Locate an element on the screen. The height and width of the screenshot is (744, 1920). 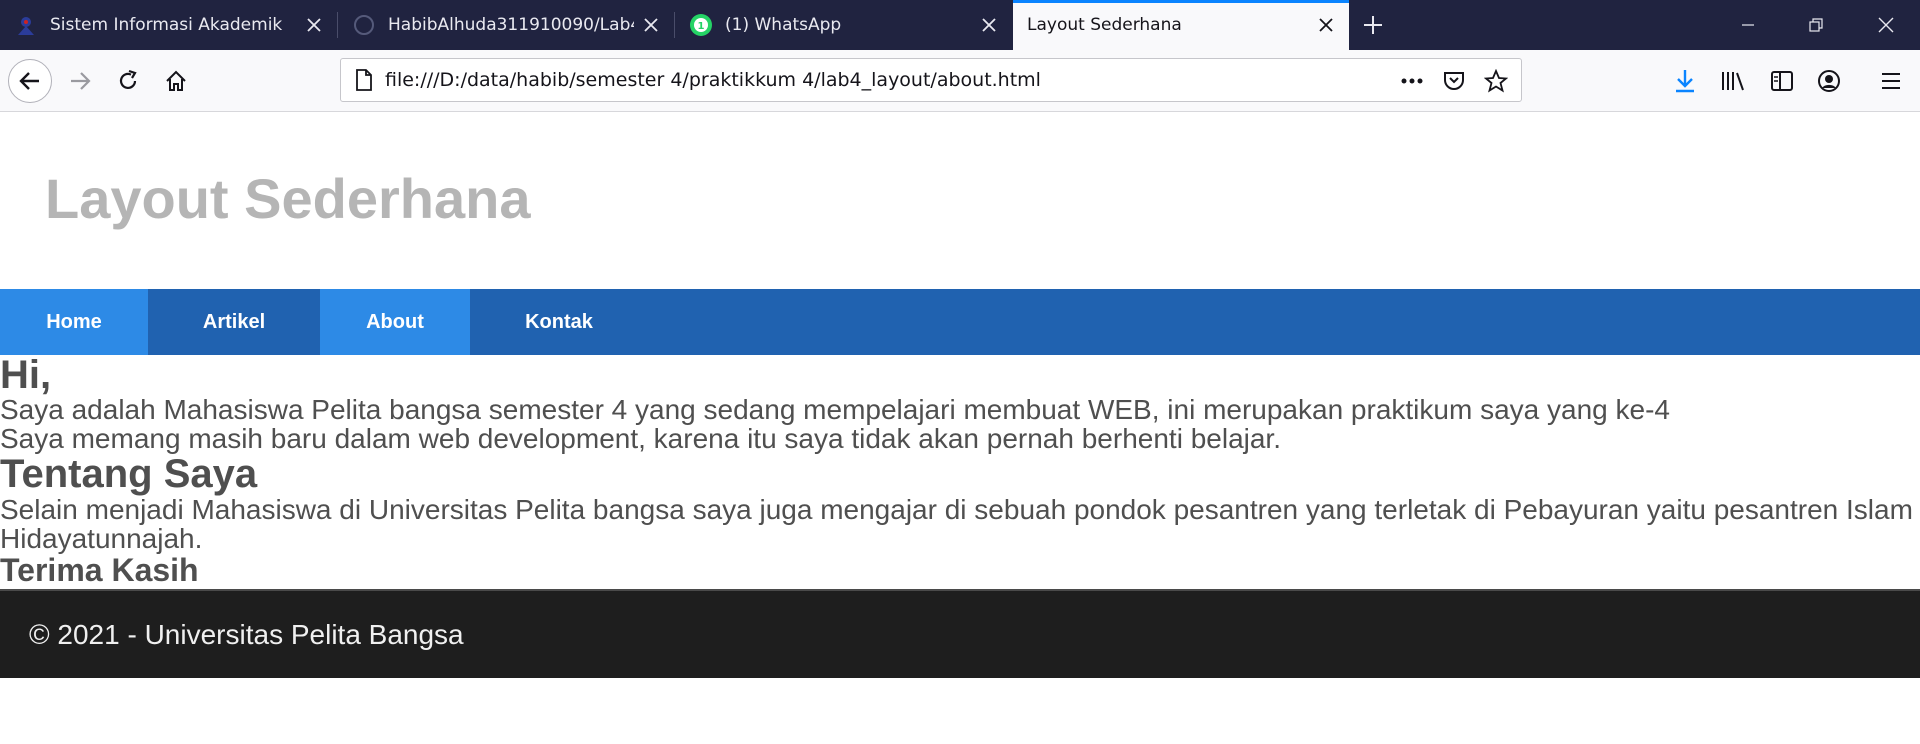
tab-title: HabibAlhuda311910090/Lab4W is located at coordinates (511, 25).